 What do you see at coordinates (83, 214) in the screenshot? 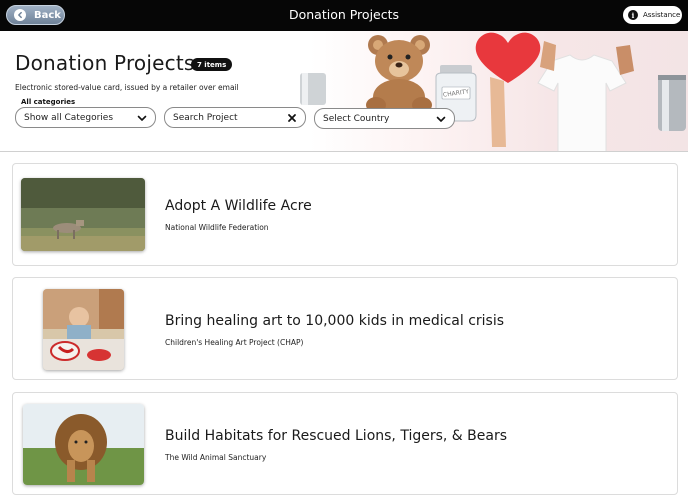
I see `project-image-wolf` at bounding box center [83, 214].